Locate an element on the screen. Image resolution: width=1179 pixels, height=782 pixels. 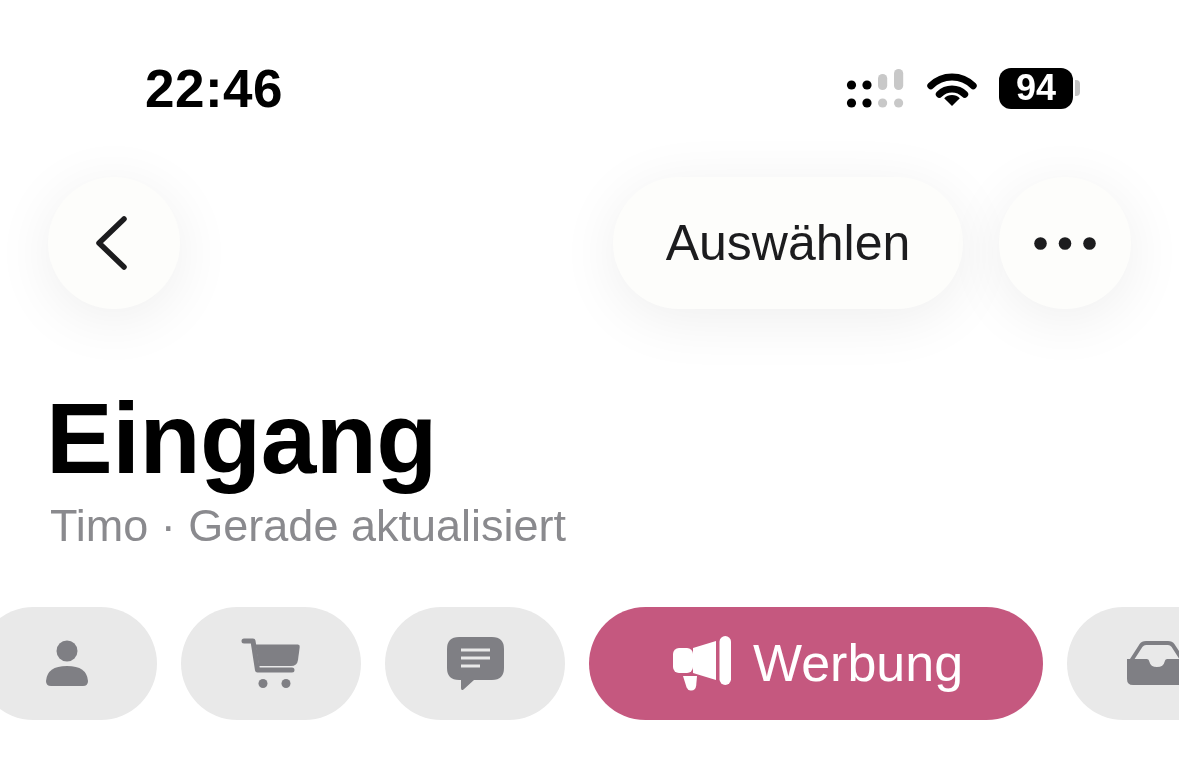
back-chevron-icon is located at coordinates (111, 243).